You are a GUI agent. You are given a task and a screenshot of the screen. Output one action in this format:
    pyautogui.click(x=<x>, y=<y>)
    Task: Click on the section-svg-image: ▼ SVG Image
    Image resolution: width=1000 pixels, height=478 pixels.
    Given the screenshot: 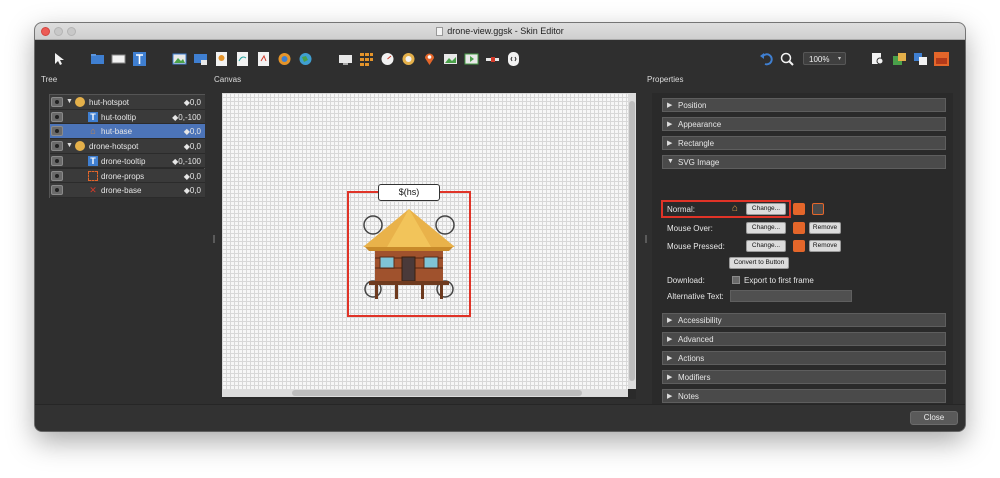 What is the action you would take?
    pyautogui.click(x=804, y=162)
    